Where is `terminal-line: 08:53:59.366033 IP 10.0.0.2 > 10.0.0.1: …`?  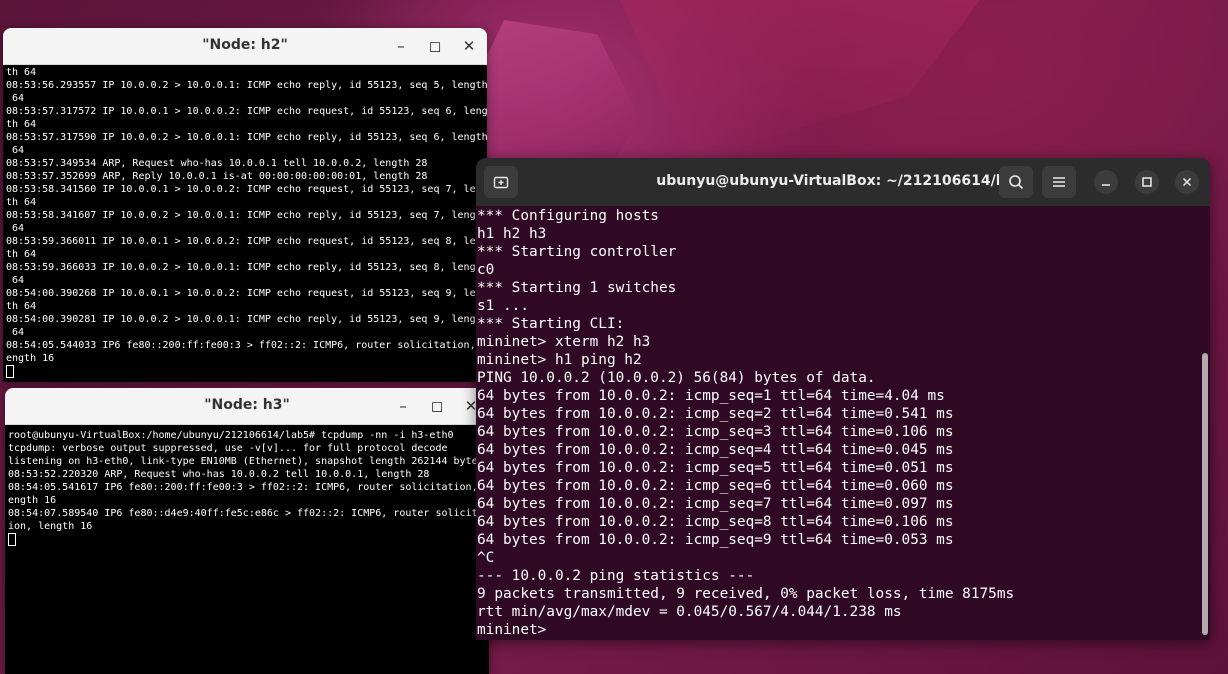 terminal-line: 08:53:59.366033 IP 10.0.0.2 > 10.0.0.1: … is located at coordinates (246, 267).